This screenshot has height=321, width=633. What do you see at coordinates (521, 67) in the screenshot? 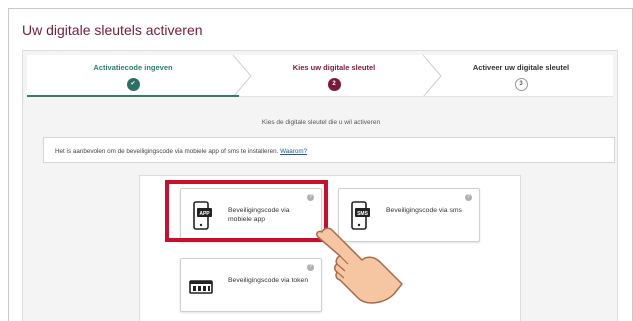
I see `step-label: Activeer uw digitale sleutel` at bounding box center [521, 67].